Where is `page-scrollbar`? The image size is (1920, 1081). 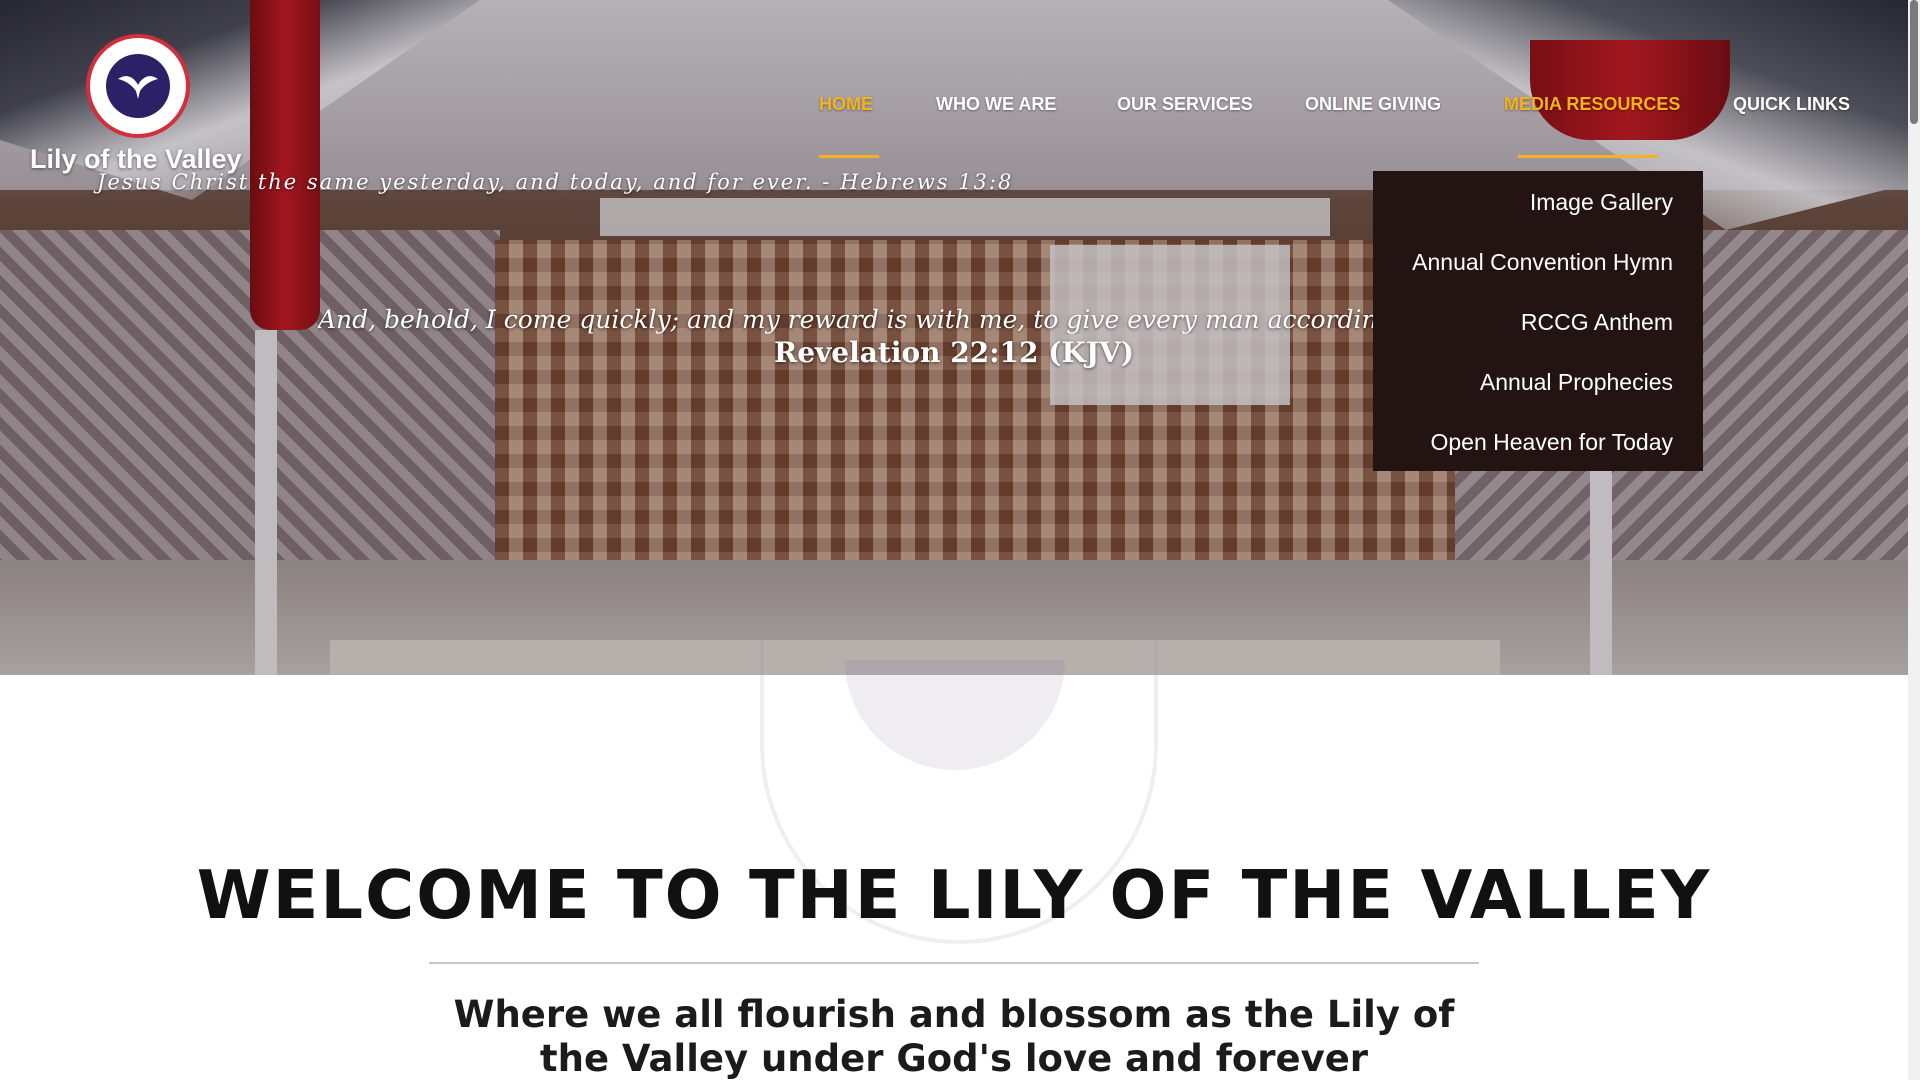
page-scrollbar is located at coordinates (1914, 540).